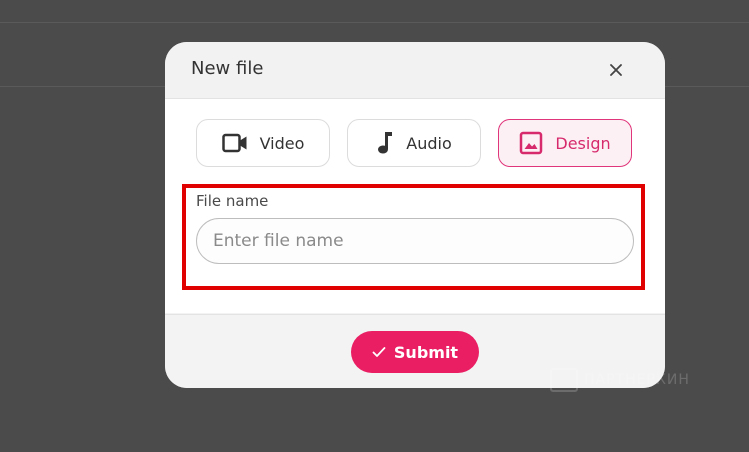 This screenshot has height=452, width=749. I want to click on type-button-label: Audio, so click(429, 143).